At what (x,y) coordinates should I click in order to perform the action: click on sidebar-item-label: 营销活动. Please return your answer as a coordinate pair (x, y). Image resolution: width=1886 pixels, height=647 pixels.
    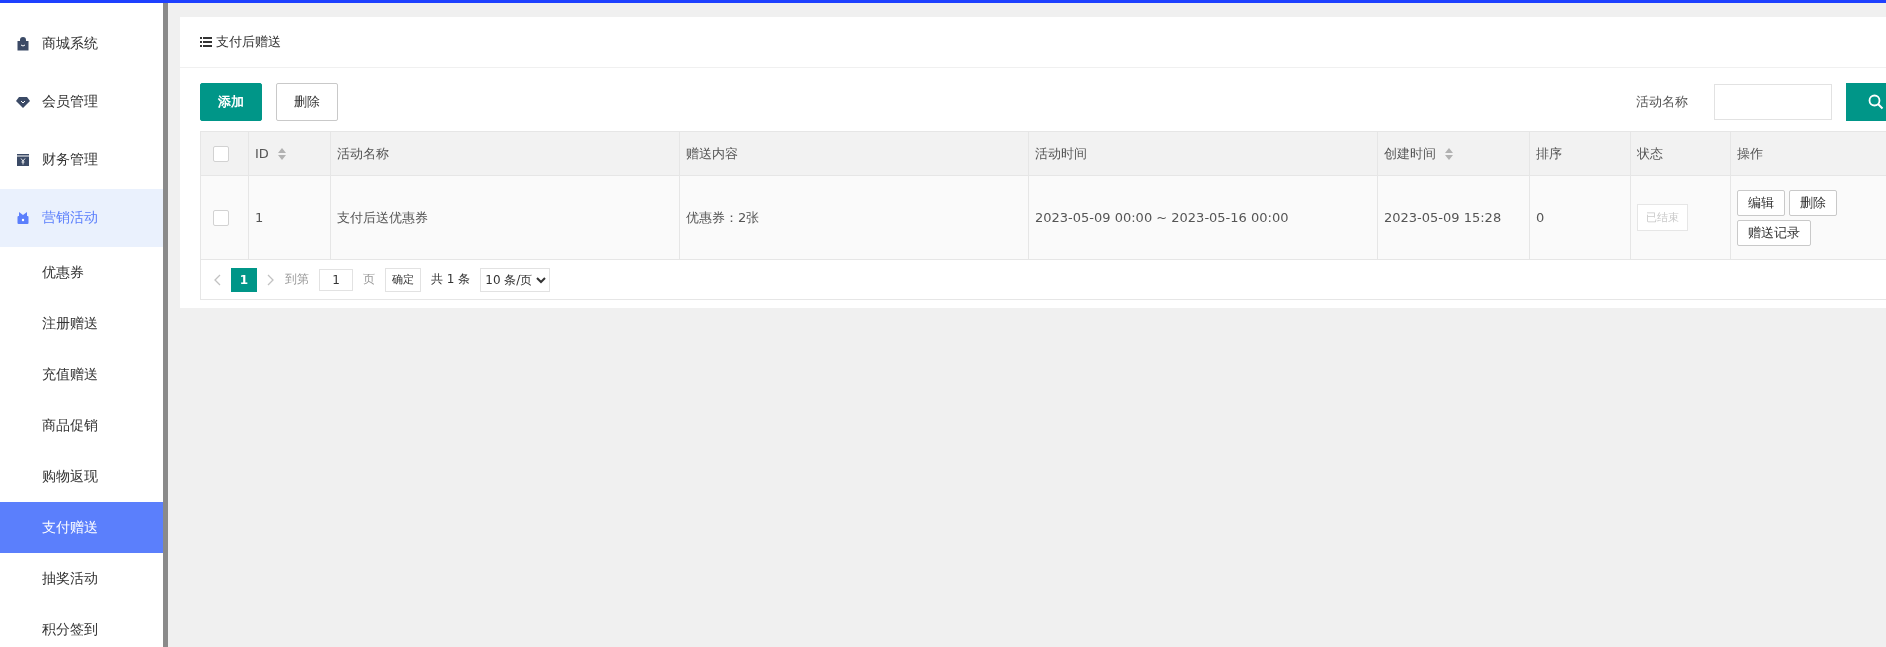
    Looking at the image, I should click on (70, 218).